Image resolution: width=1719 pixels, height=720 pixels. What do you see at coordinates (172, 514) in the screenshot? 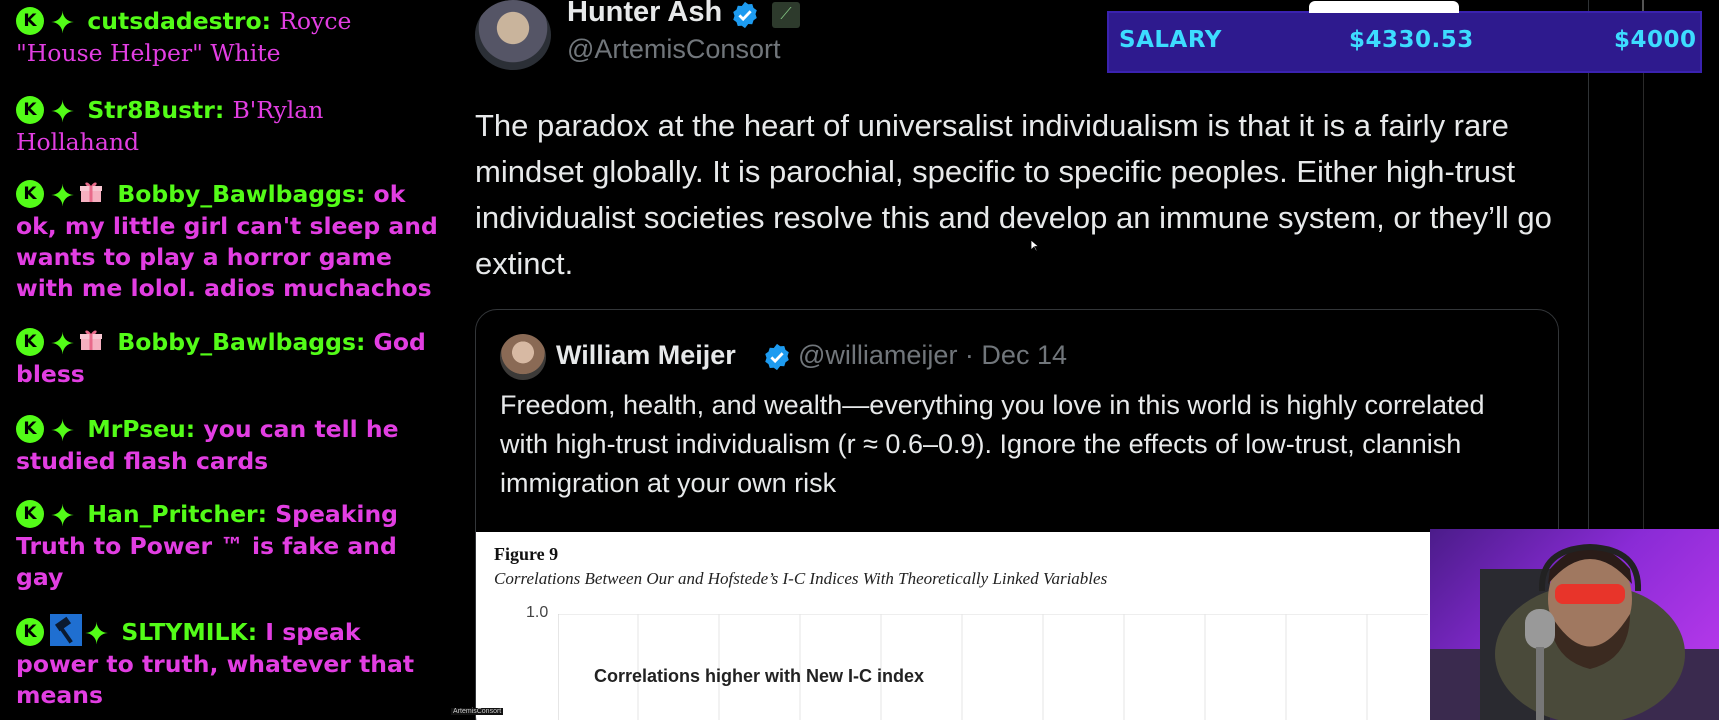
I see `chat-username: Han_Pritcher` at bounding box center [172, 514].